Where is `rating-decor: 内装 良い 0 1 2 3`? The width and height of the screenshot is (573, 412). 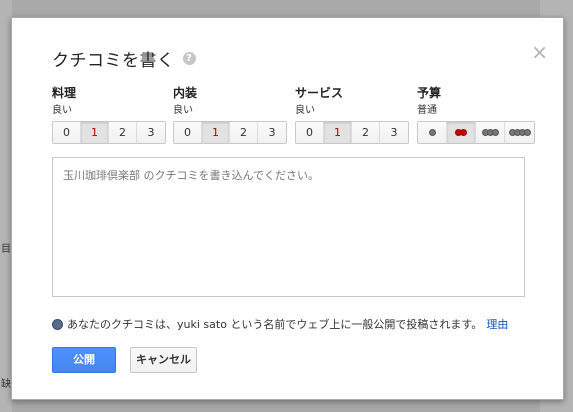
rating-decor: 内装 良い 0 1 2 3 is located at coordinates (230, 115).